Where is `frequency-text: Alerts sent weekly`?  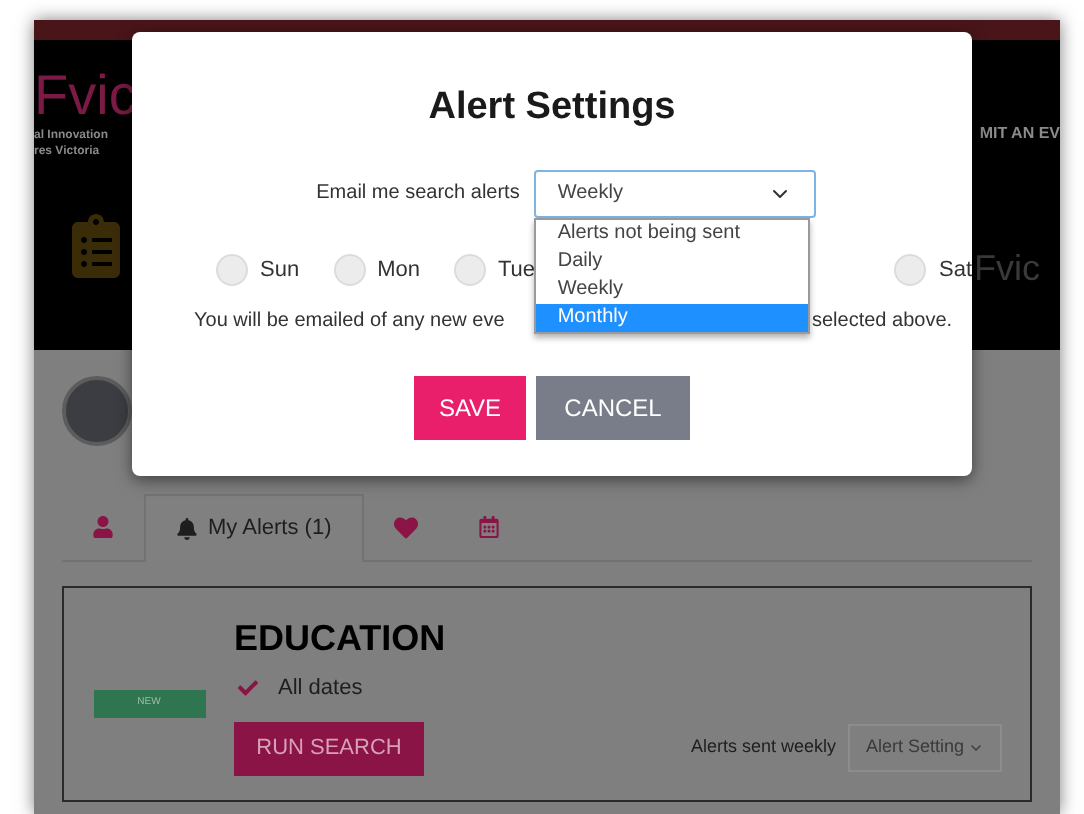
frequency-text: Alerts sent weekly is located at coordinates (763, 746).